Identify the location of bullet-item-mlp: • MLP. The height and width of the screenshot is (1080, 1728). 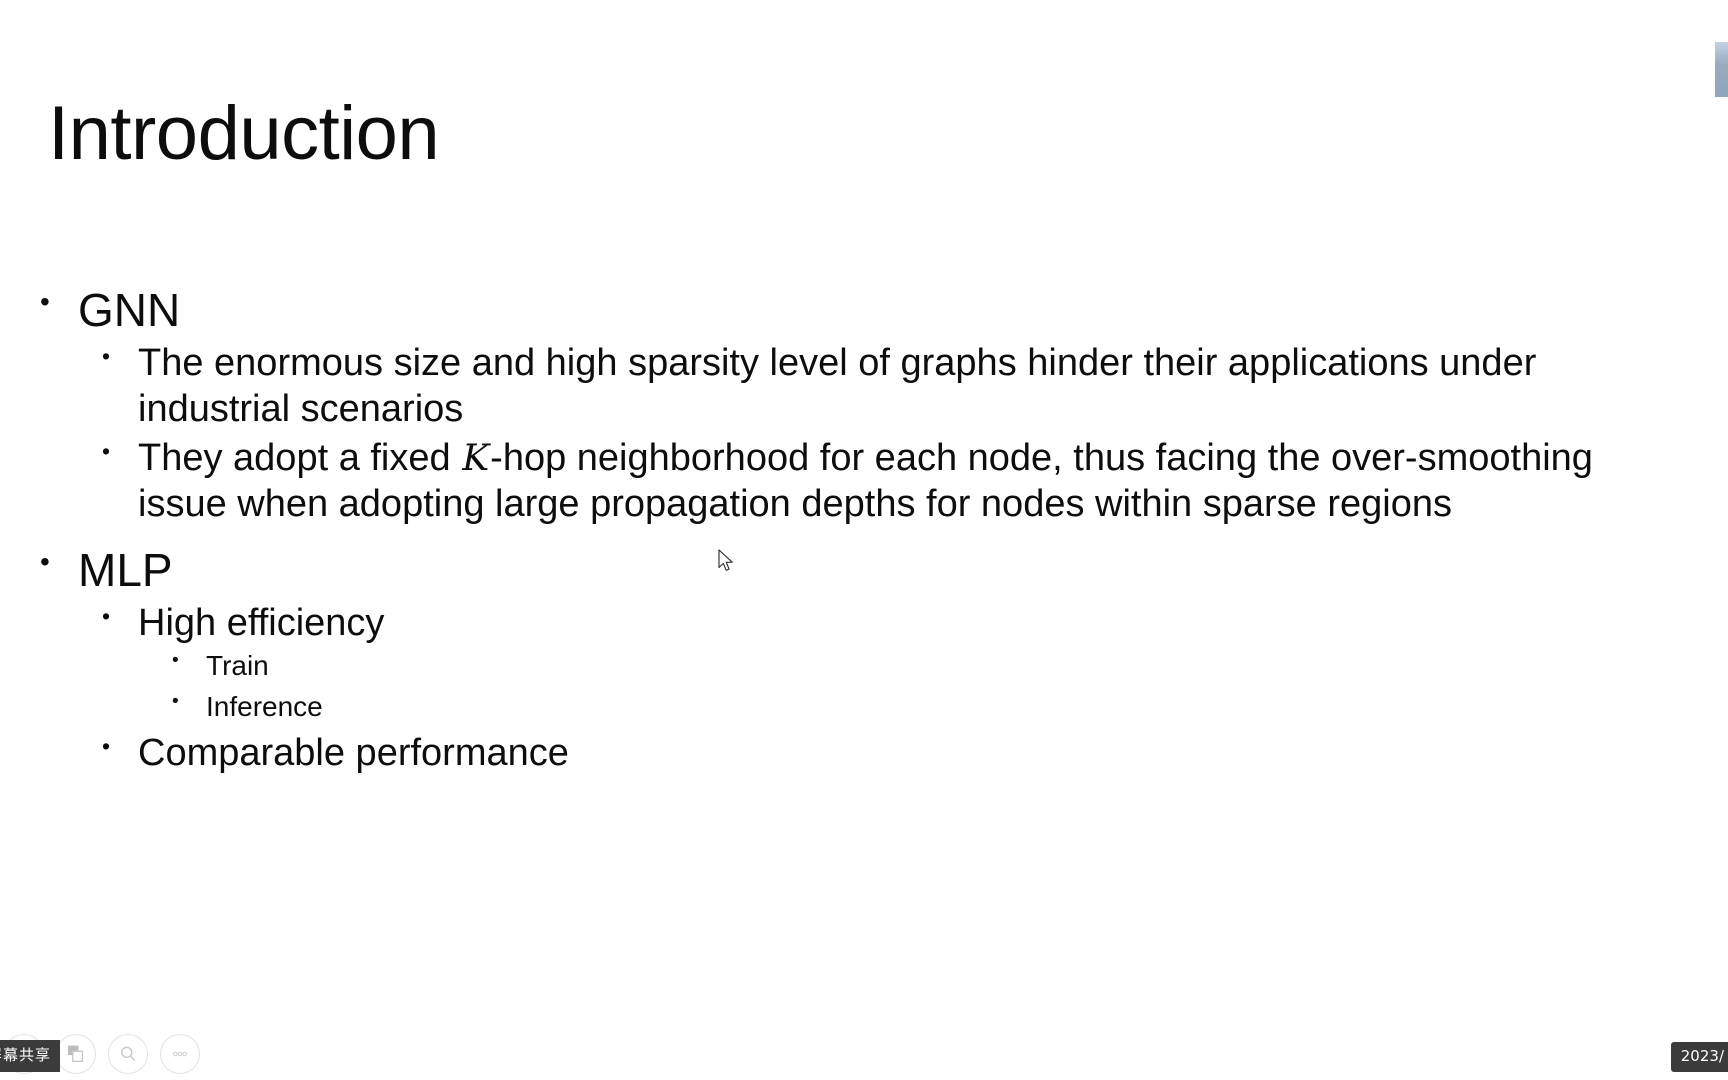
(860, 570).